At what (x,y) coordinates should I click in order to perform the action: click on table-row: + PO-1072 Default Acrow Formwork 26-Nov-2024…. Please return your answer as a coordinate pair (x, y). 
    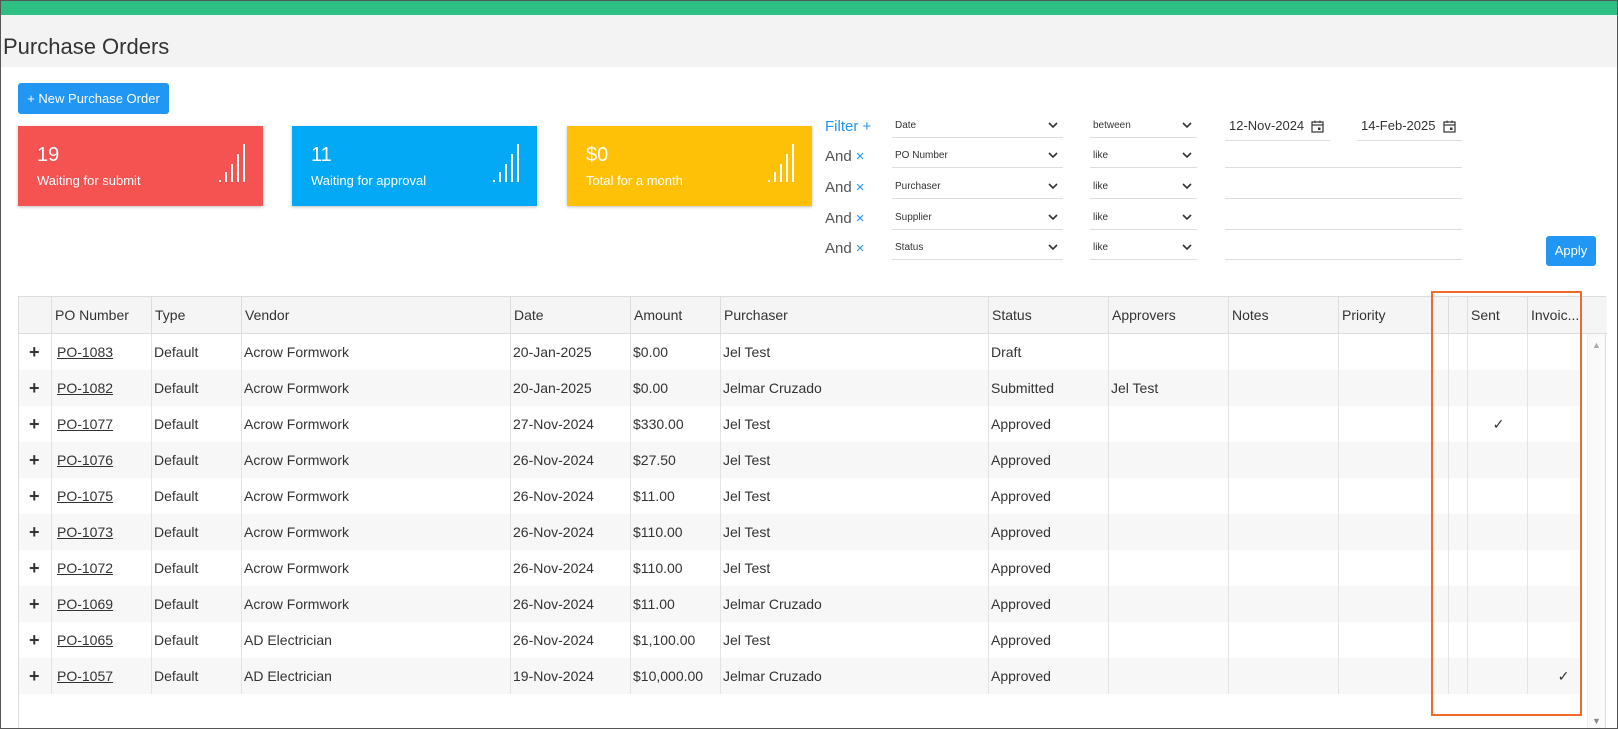
    Looking at the image, I should click on (799, 568).